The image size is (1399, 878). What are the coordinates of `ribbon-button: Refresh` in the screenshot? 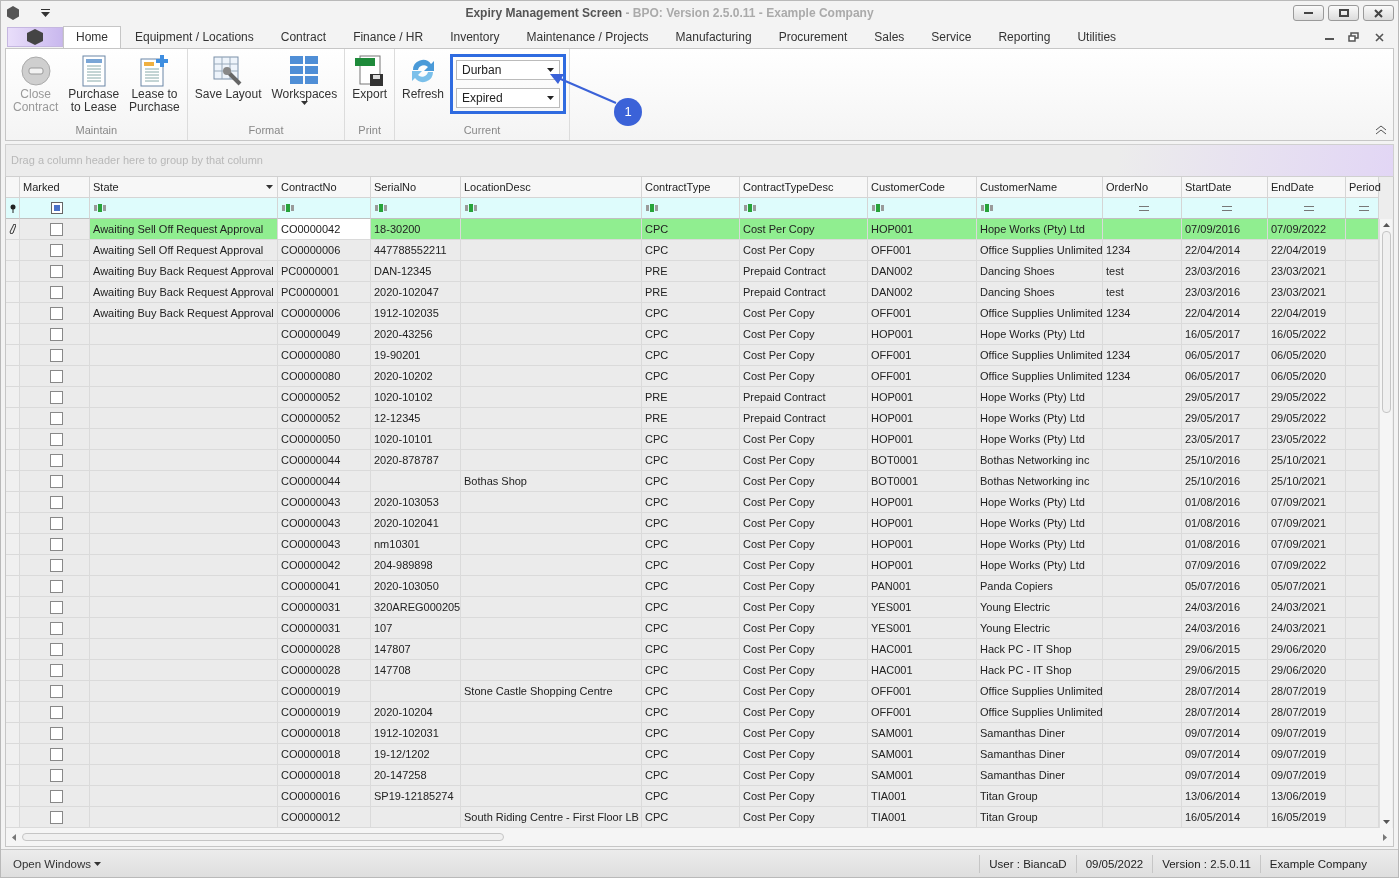 It's located at (423, 77).